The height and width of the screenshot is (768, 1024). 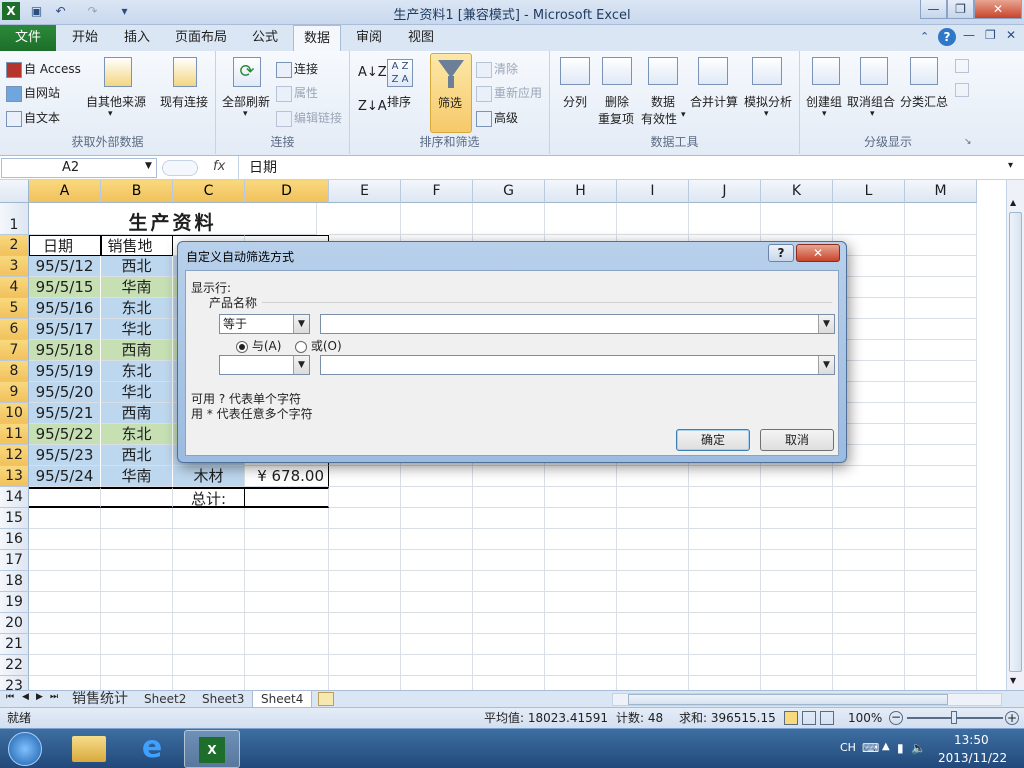 What do you see at coordinates (575, 101) in the screenshot?
I see `text-to-columns-button: 分列` at bounding box center [575, 101].